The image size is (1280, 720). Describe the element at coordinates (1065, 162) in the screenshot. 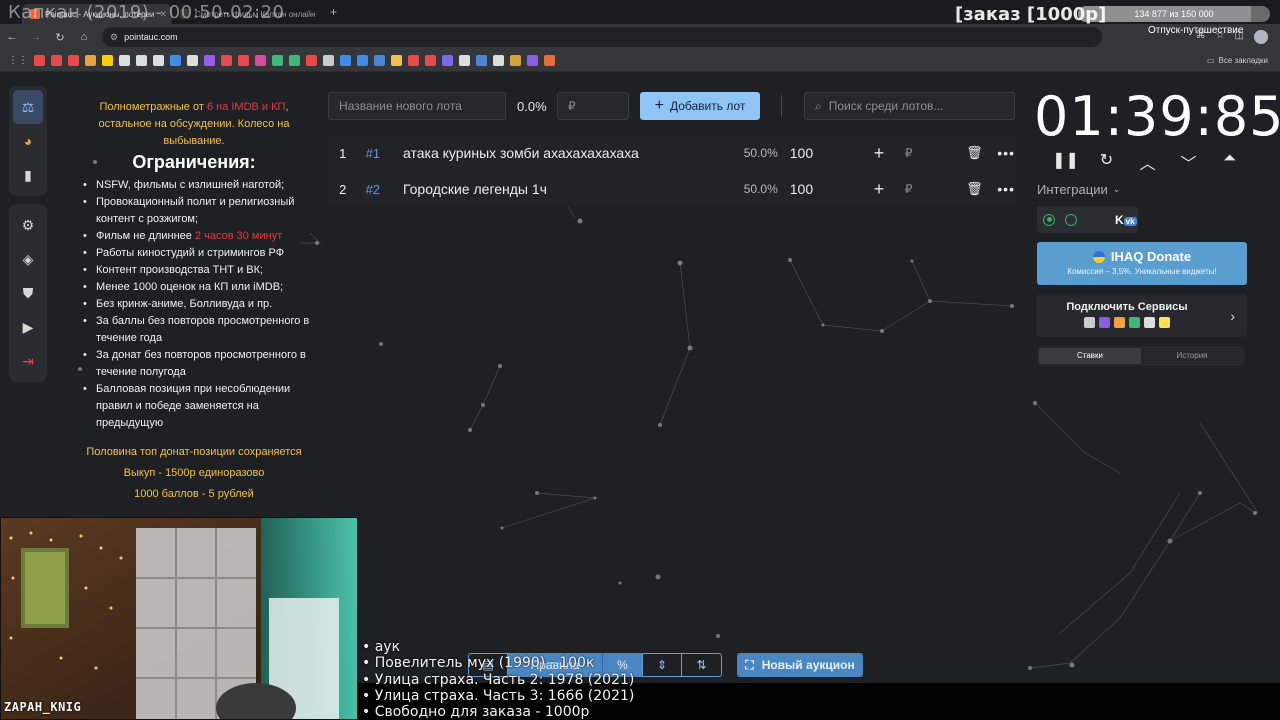

I see `pause-icon: ❚❚` at that location.